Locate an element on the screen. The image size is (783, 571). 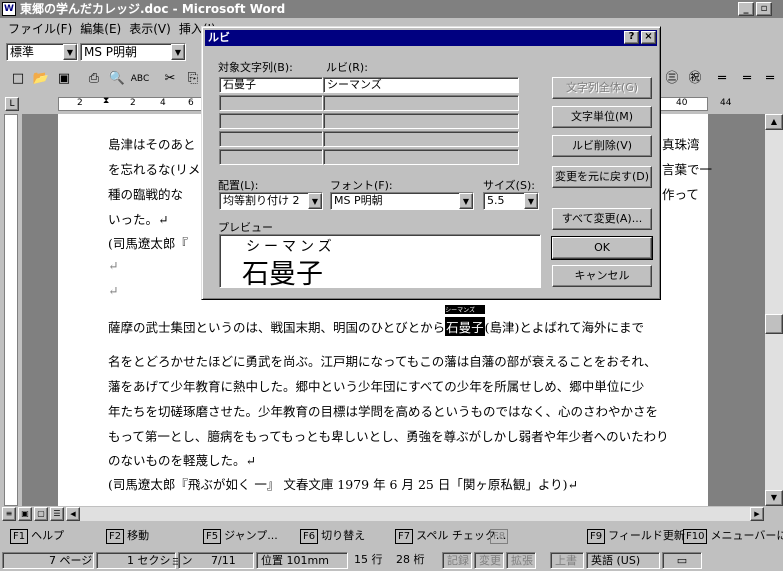
fkey-goto: F2 移動 is located at coordinates (127, 537).